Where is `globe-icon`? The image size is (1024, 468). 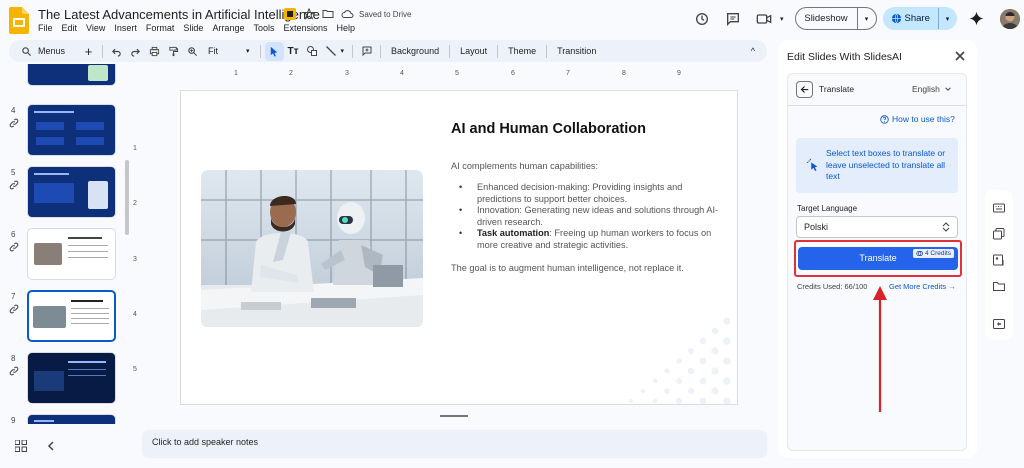 globe-icon is located at coordinates (896, 18).